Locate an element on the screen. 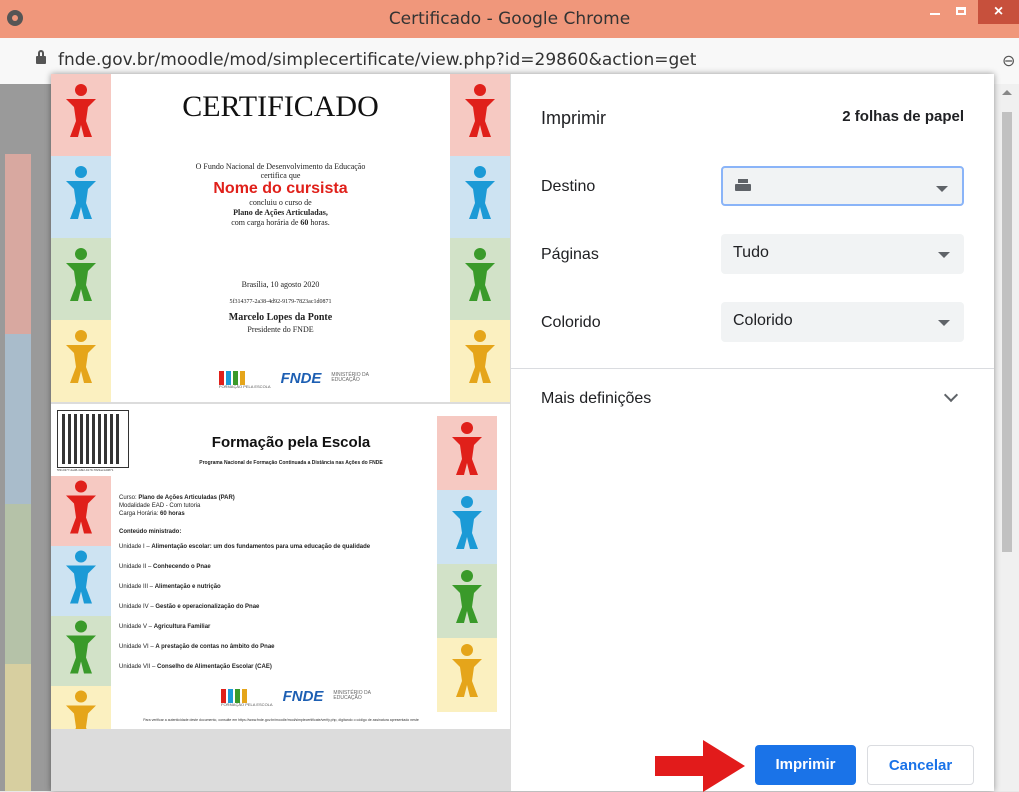 The width and height of the screenshot is (1019, 792). fnde-logo: FNDE is located at coordinates (301, 378).